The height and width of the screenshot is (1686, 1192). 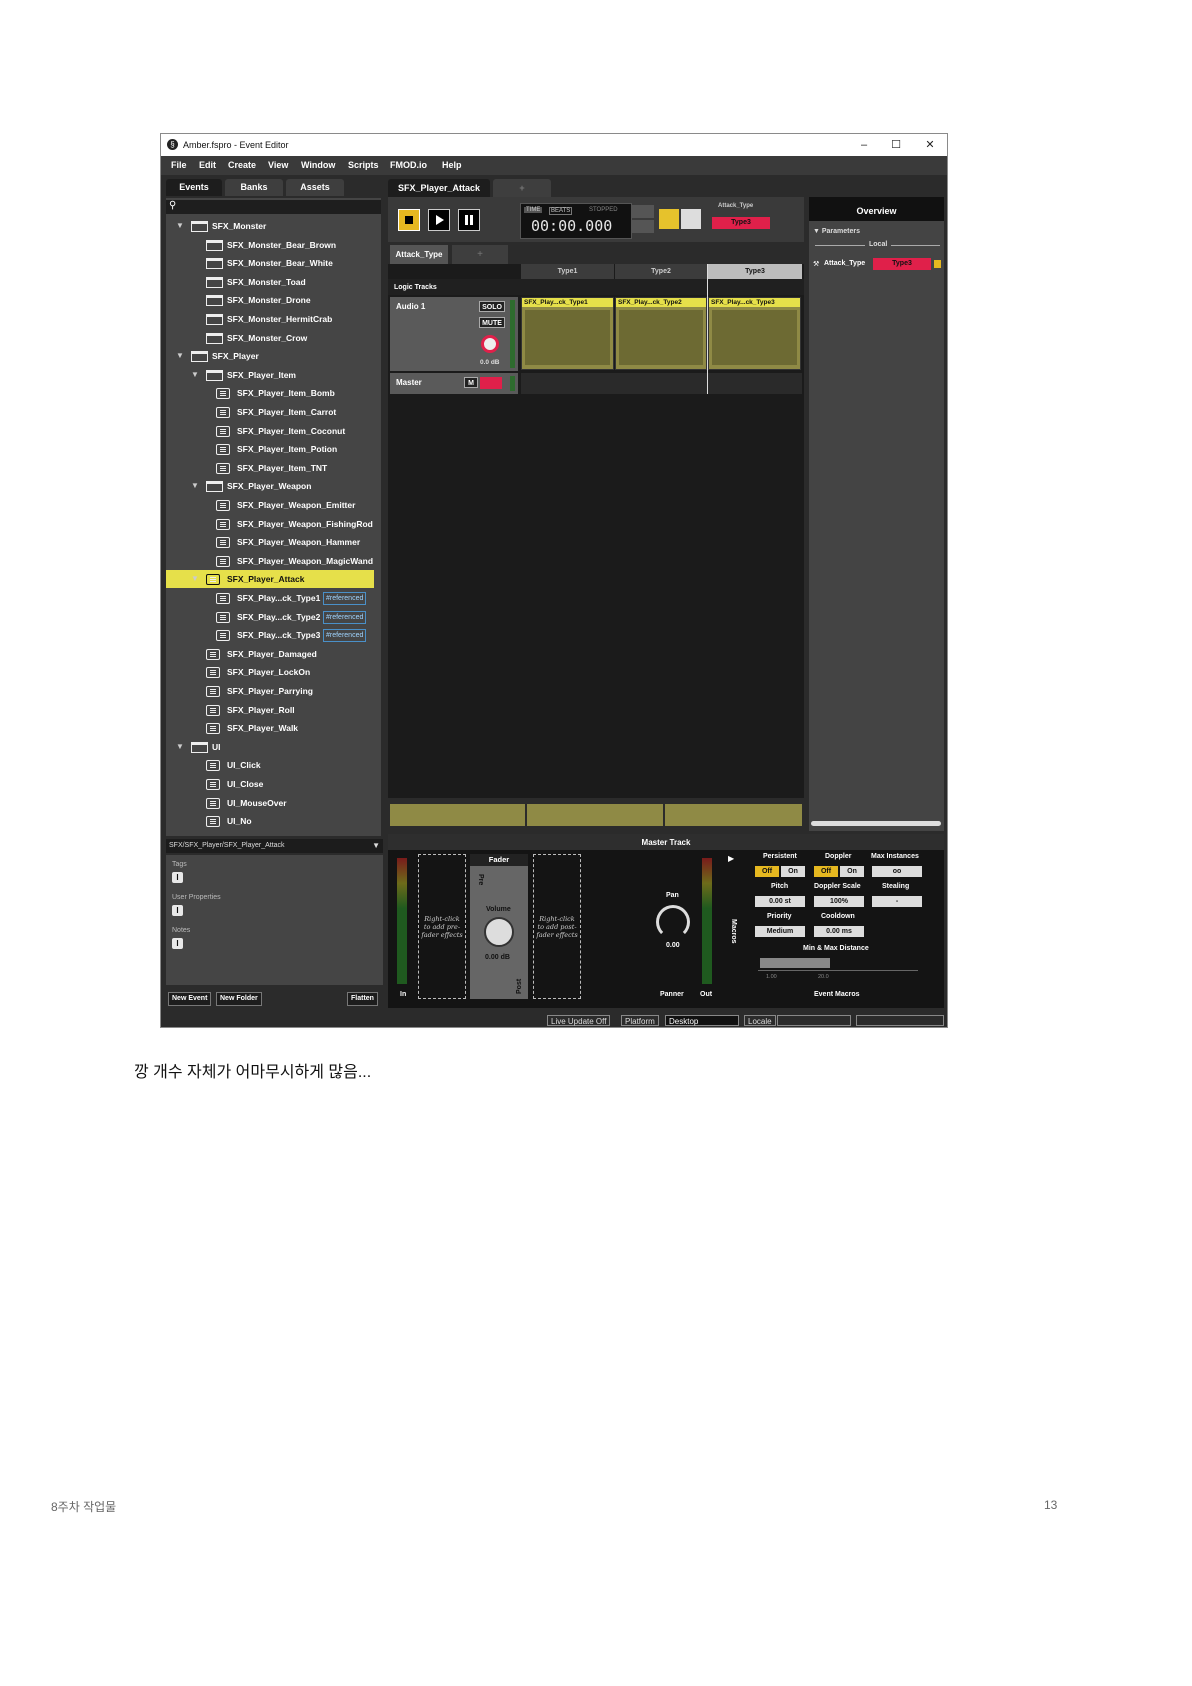 I want to click on notes-edit-icon: I, so click(x=177, y=943).